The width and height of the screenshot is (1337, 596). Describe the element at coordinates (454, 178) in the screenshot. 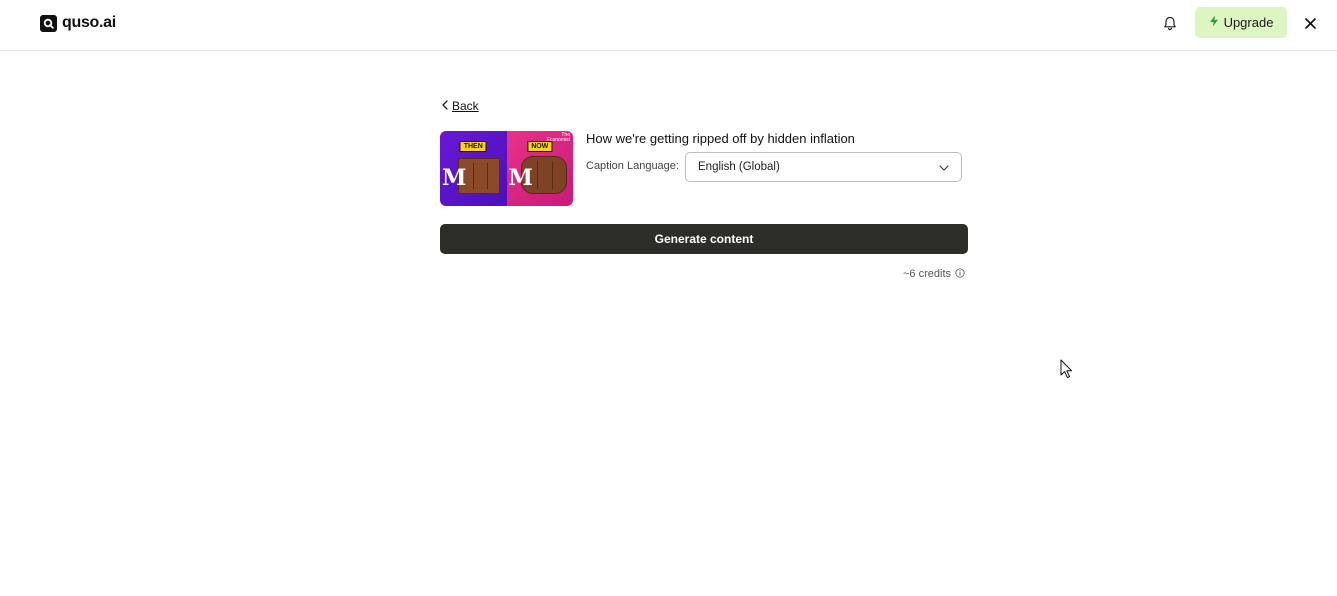

I see `brand-letter-m: M` at that location.